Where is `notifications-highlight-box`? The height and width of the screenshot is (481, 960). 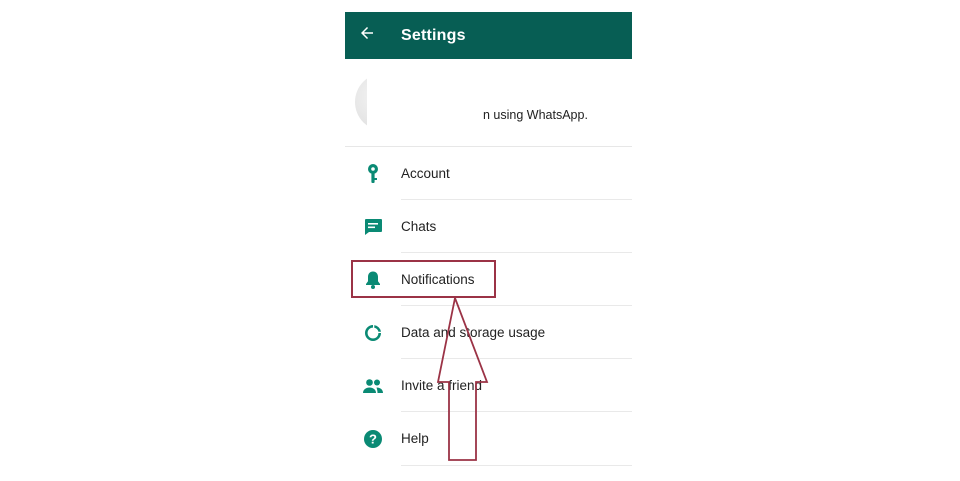
notifications-highlight-box is located at coordinates (423, 279).